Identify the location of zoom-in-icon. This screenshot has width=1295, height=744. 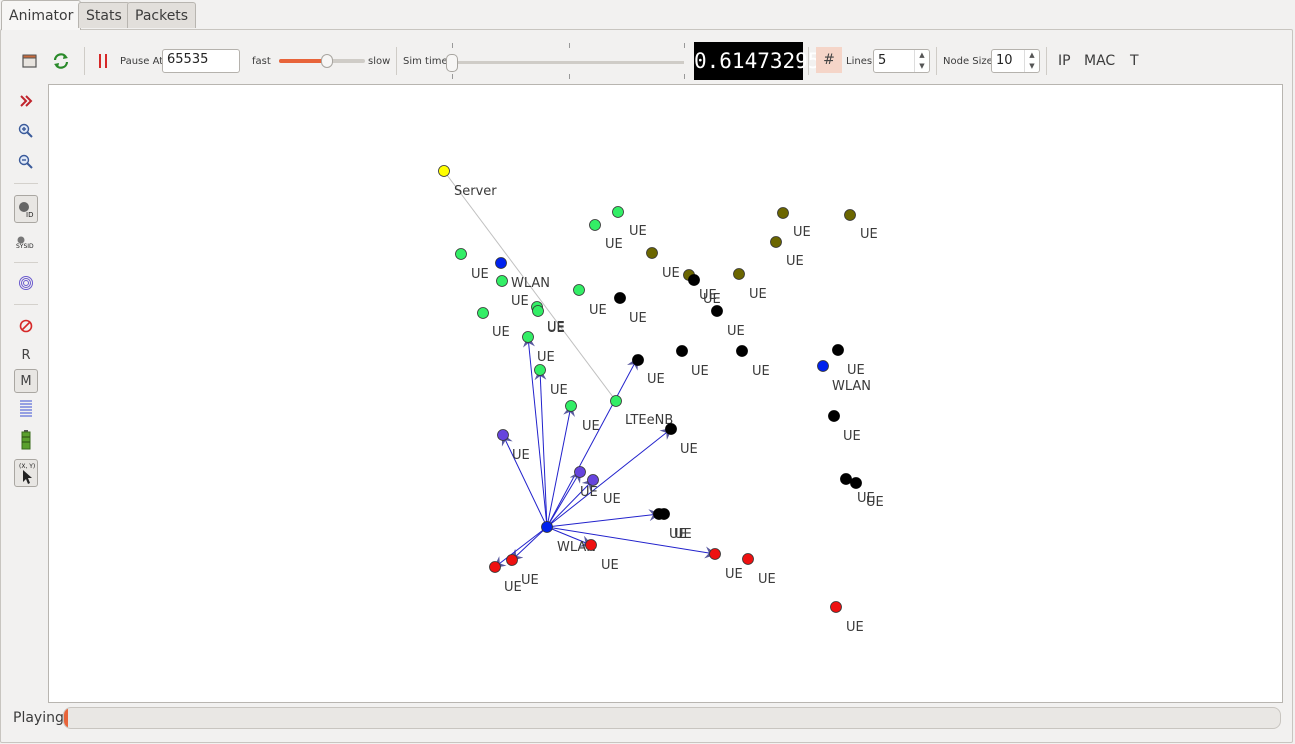
(26, 131).